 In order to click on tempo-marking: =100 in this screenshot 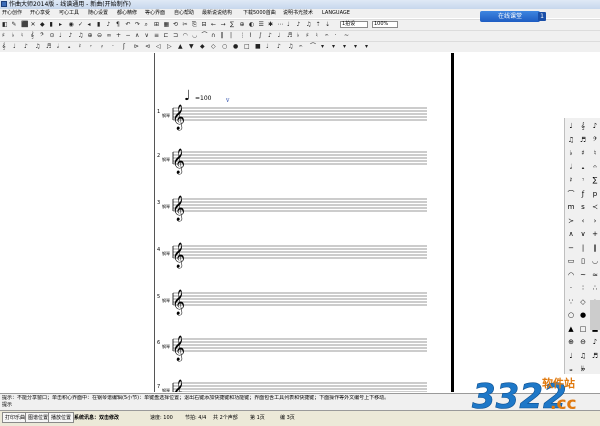, I will do `click(203, 98)`.